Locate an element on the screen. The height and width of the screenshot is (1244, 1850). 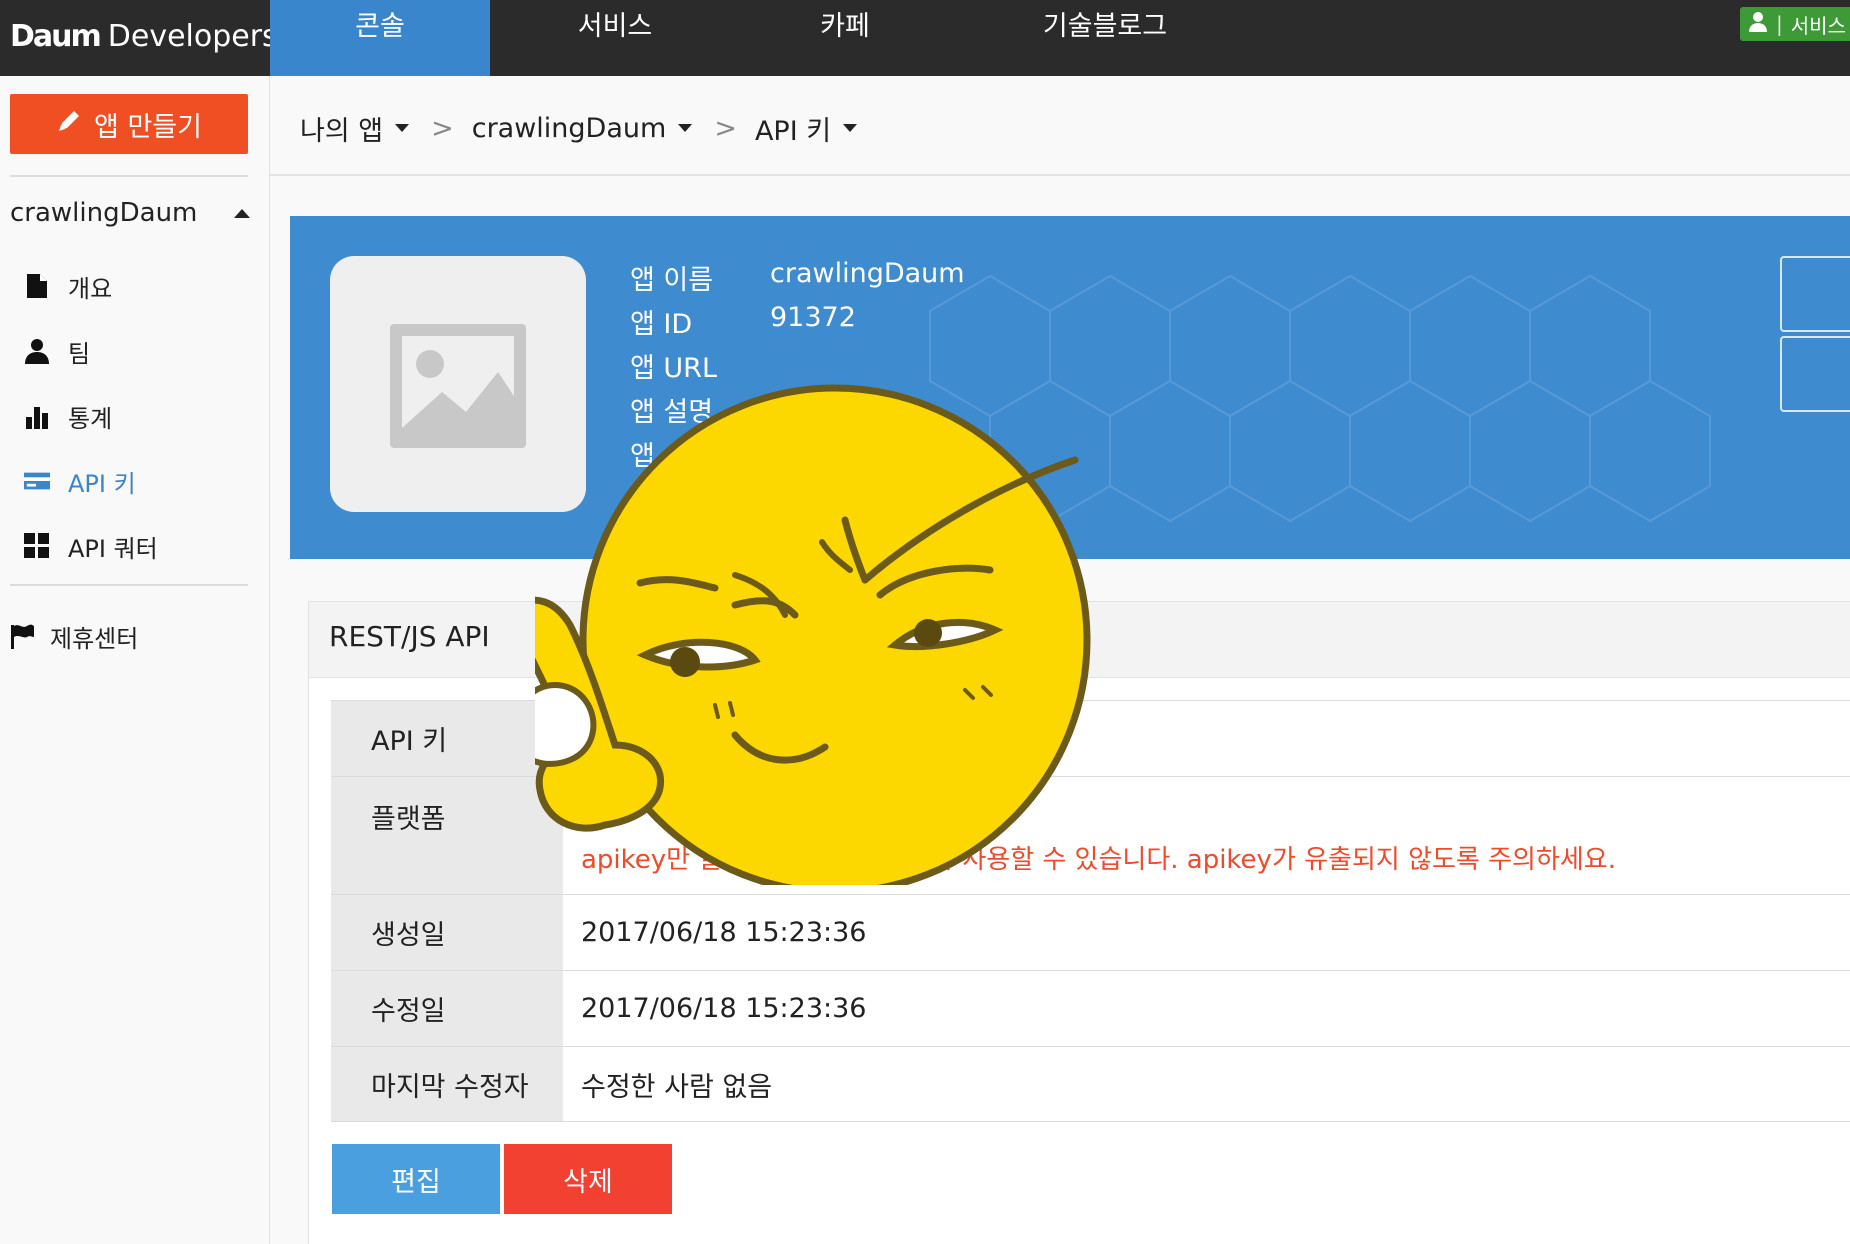
delete-button: 삭제 is located at coordinates (588, 1179).